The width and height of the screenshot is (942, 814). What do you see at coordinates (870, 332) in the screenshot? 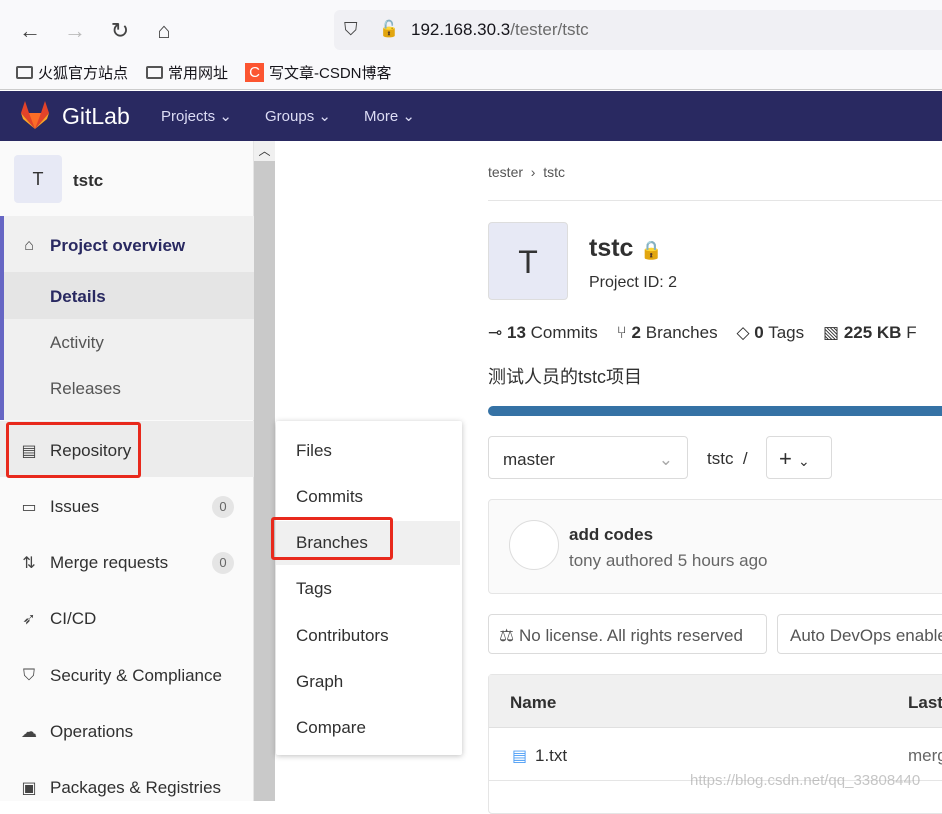
I see `files-stat: ▧ 225 KB F` at bounding box center [870, 332].